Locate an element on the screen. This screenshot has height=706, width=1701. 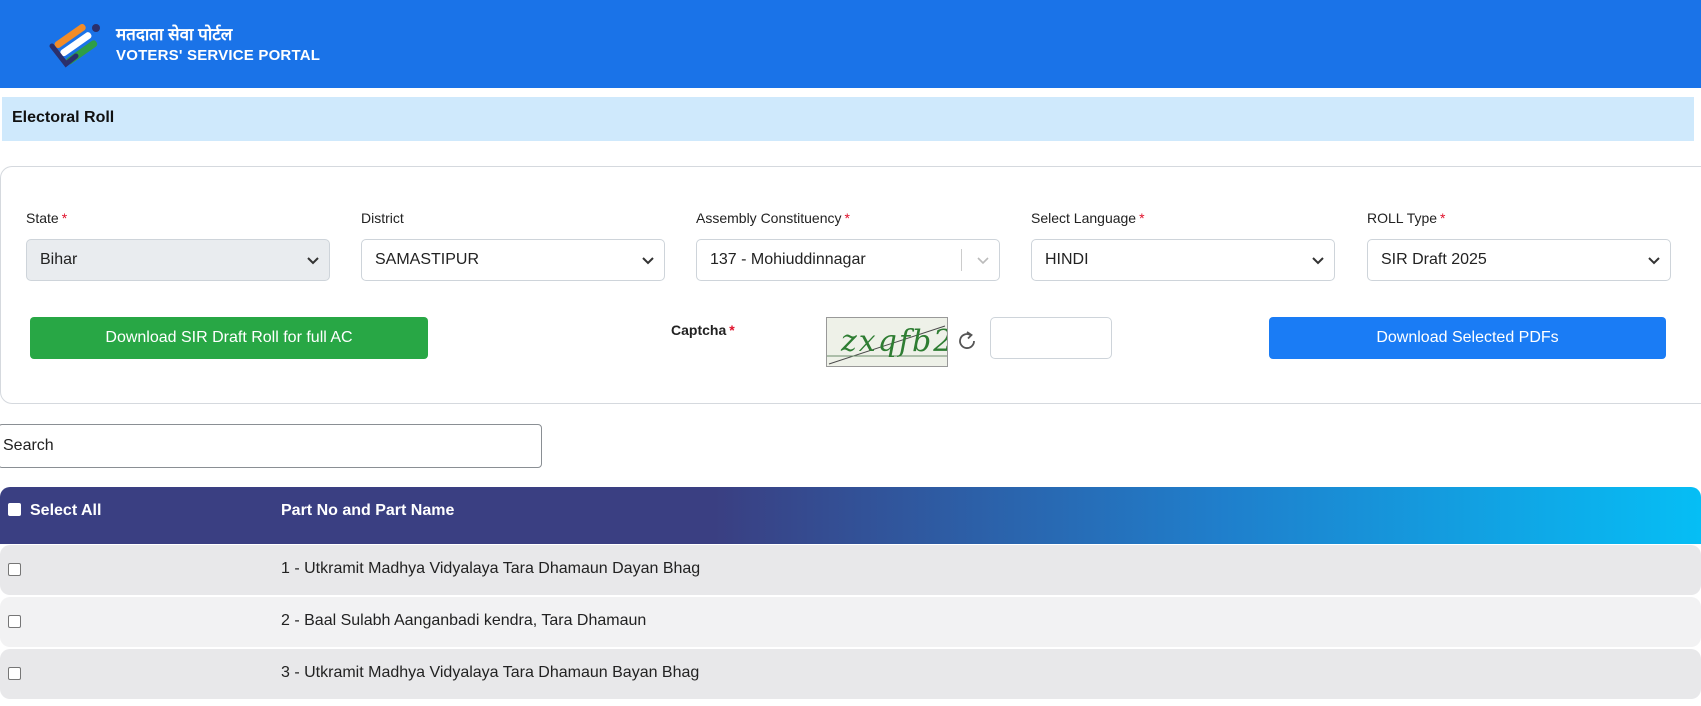
state-label: State * is located at coordinates (47, 218).